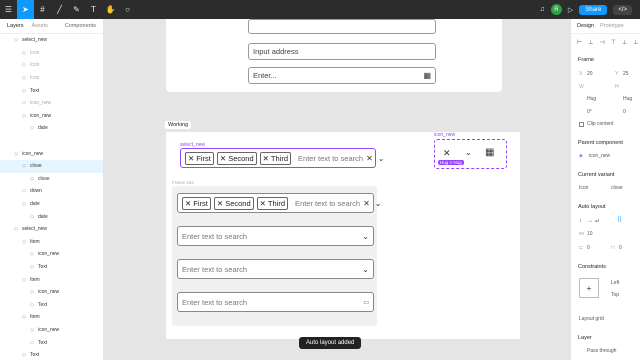 The width and height of the screenshot is (640, 360). Describe the element at coordinates (615, 283) in the screenshot. I see `constraint-horizontal: Left` at that location.